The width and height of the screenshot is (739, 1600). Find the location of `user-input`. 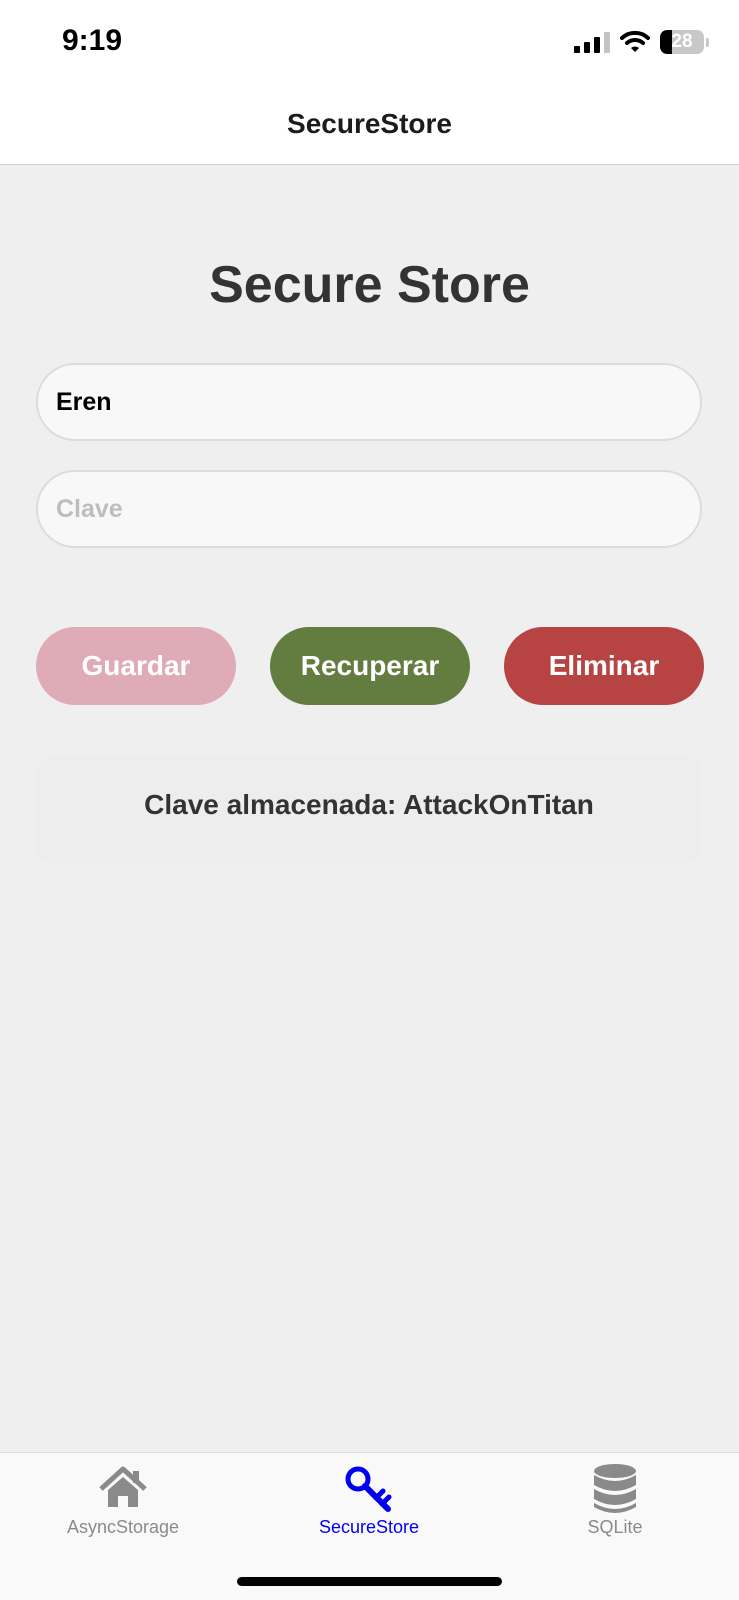

user-input is located at coordinates (369, 402).